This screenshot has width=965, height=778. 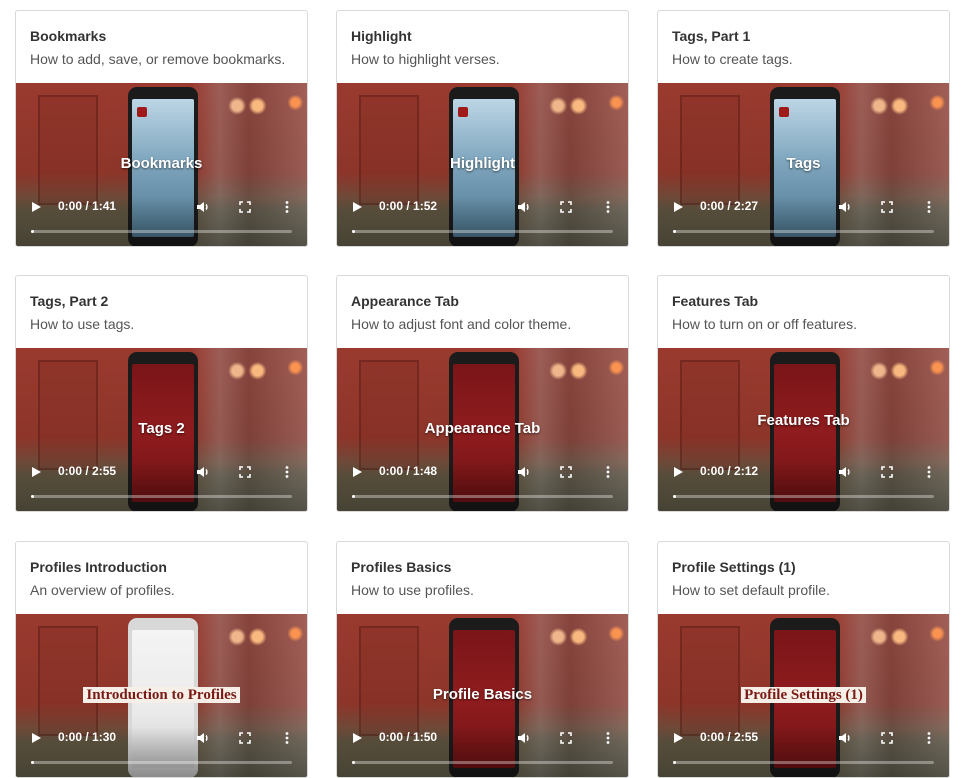 I want to click on video-player: Appearance Tab 0:00 / 1:48, so click(x=482, y=429).